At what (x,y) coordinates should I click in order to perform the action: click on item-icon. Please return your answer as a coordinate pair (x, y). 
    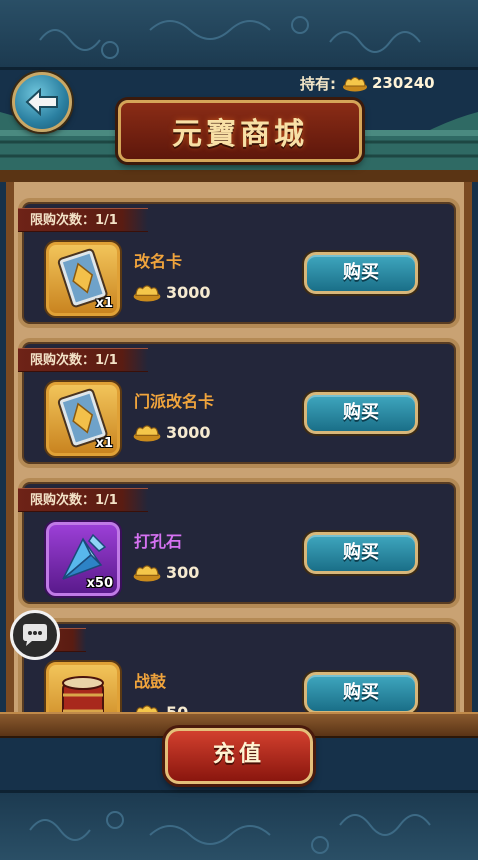
    Looking at the image, I should click on (83, 689).